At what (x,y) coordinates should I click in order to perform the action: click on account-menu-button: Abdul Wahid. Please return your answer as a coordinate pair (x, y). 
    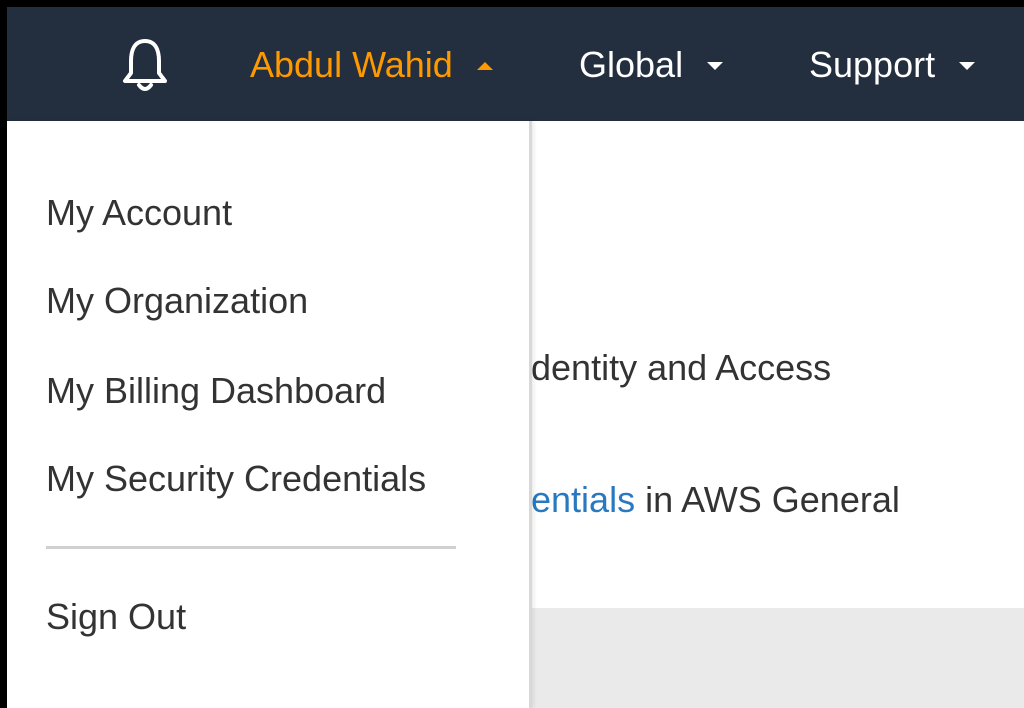
    Looking at the image, I should click on (371, 65).